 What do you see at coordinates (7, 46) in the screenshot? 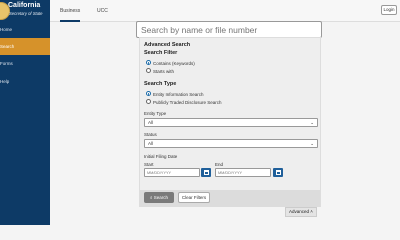
I see `sidebar-item-label: Search` at bounding box center [7, 46].